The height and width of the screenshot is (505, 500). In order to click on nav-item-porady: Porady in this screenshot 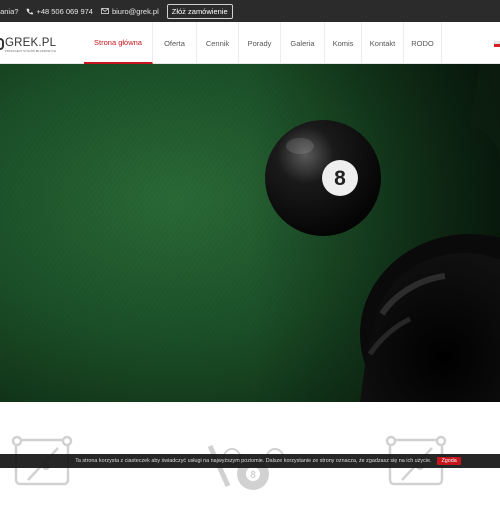, I will do `click(260, 43)`.